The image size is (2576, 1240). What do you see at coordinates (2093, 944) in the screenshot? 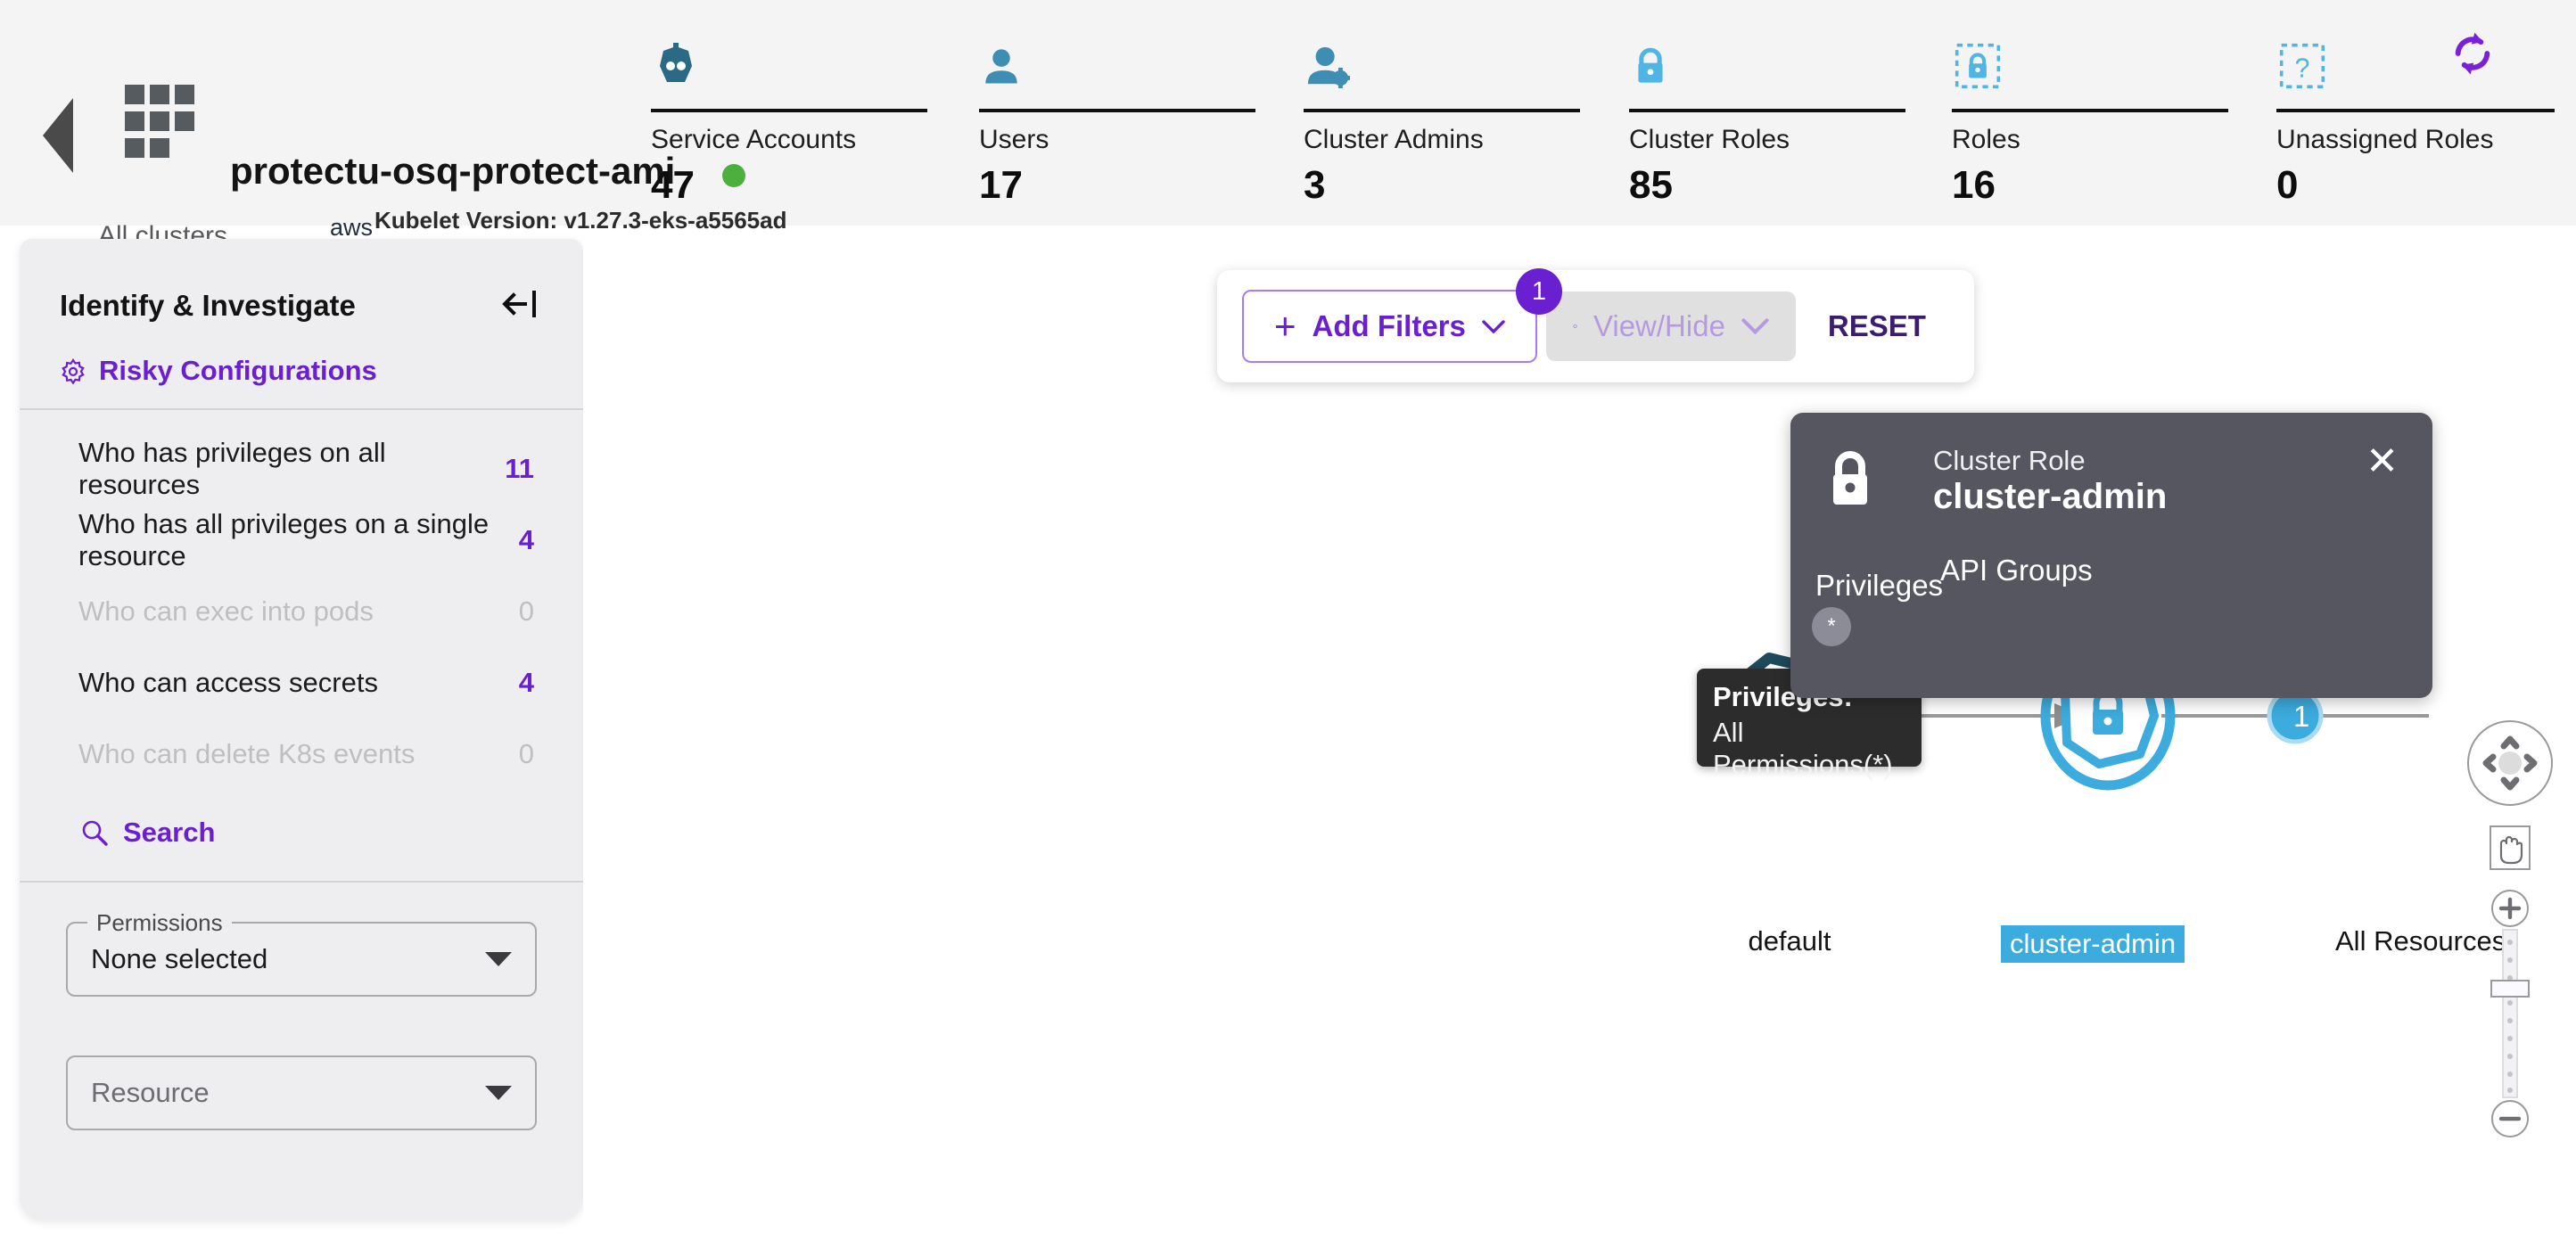
I see `graph-node-label-cluster-admin: cluster-admin` at bounding box center [2093, 944].